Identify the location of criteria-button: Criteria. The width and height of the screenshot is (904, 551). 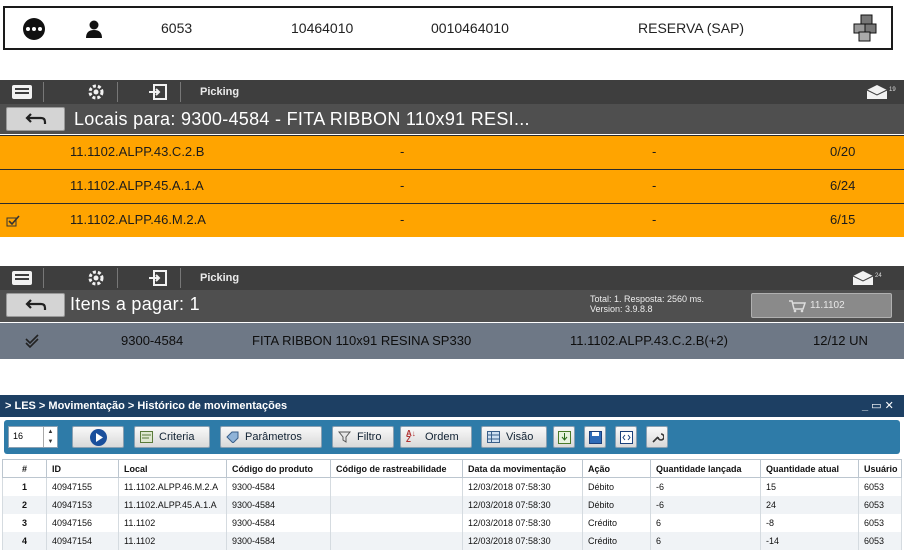
(172, 437).